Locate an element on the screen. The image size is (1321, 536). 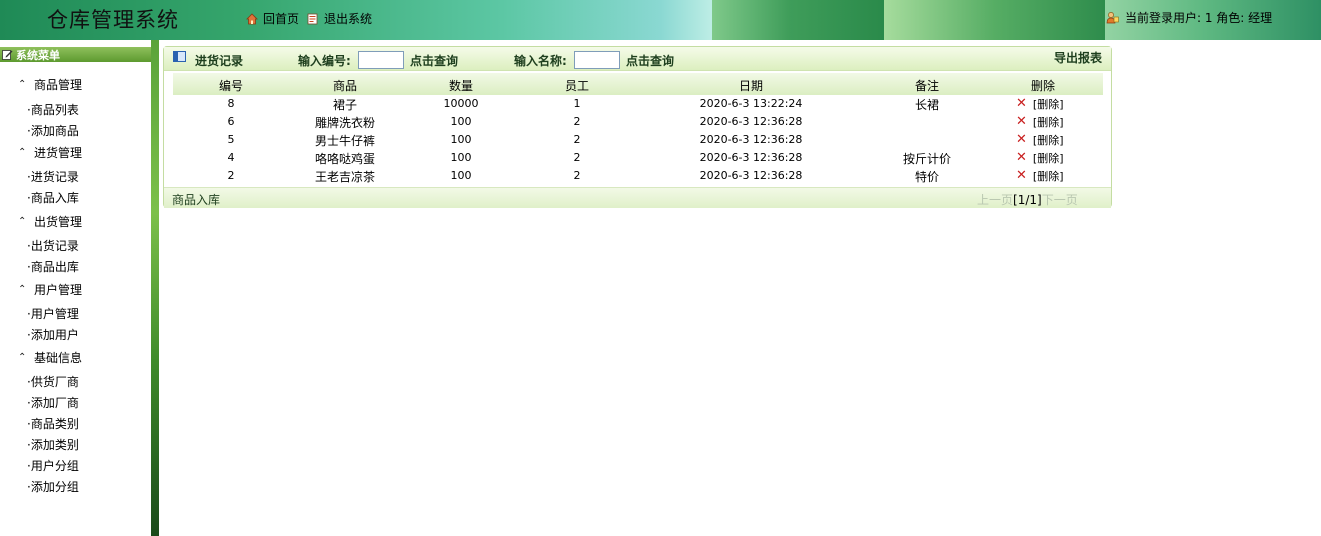
user-icon is located at coordinates (1112, 18).